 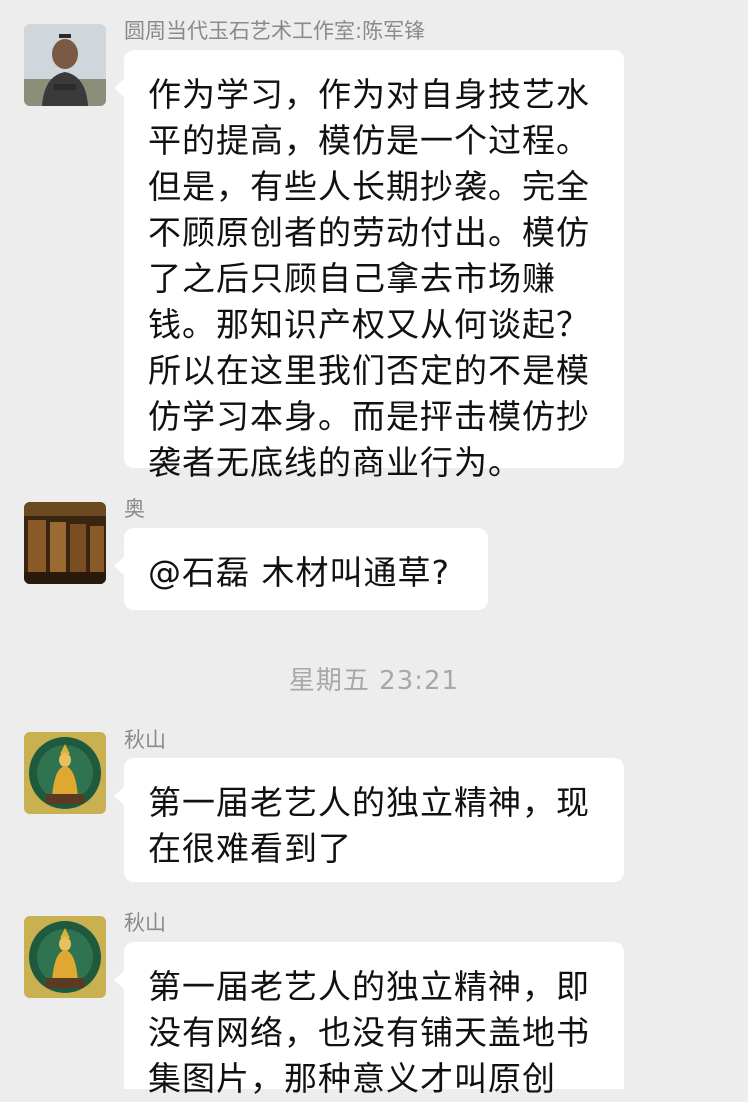 I want to click on library-shelves-avatar-icon, so click(x=65, y=543).